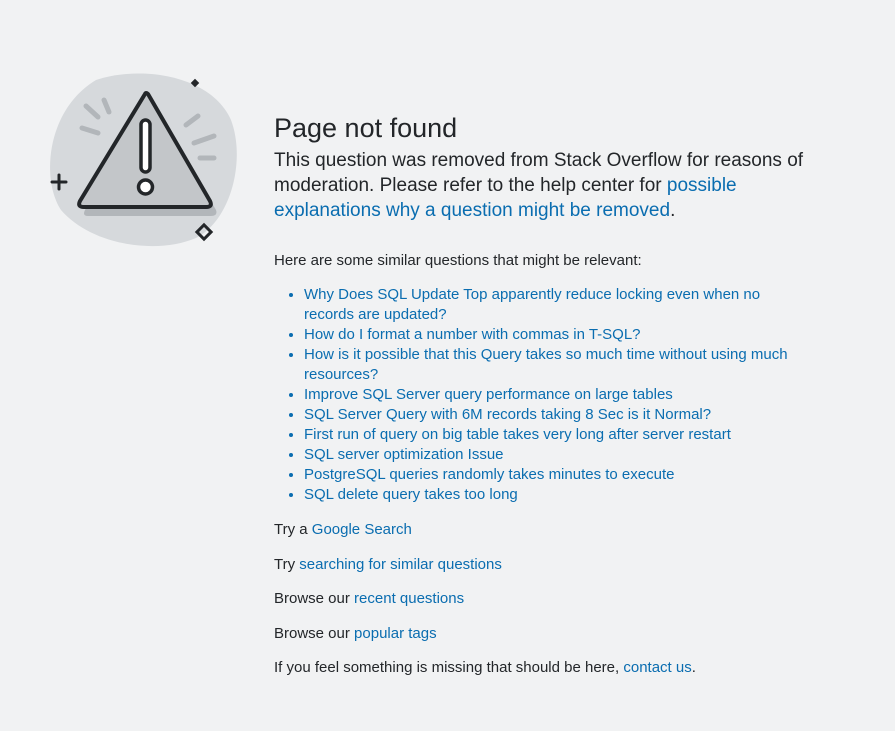 This screenshot has width=895, height=731. What do you see at coordinates (673, 210) in the screenshot?
I see `lead-text-end: .` at bounding box center [673, 210].